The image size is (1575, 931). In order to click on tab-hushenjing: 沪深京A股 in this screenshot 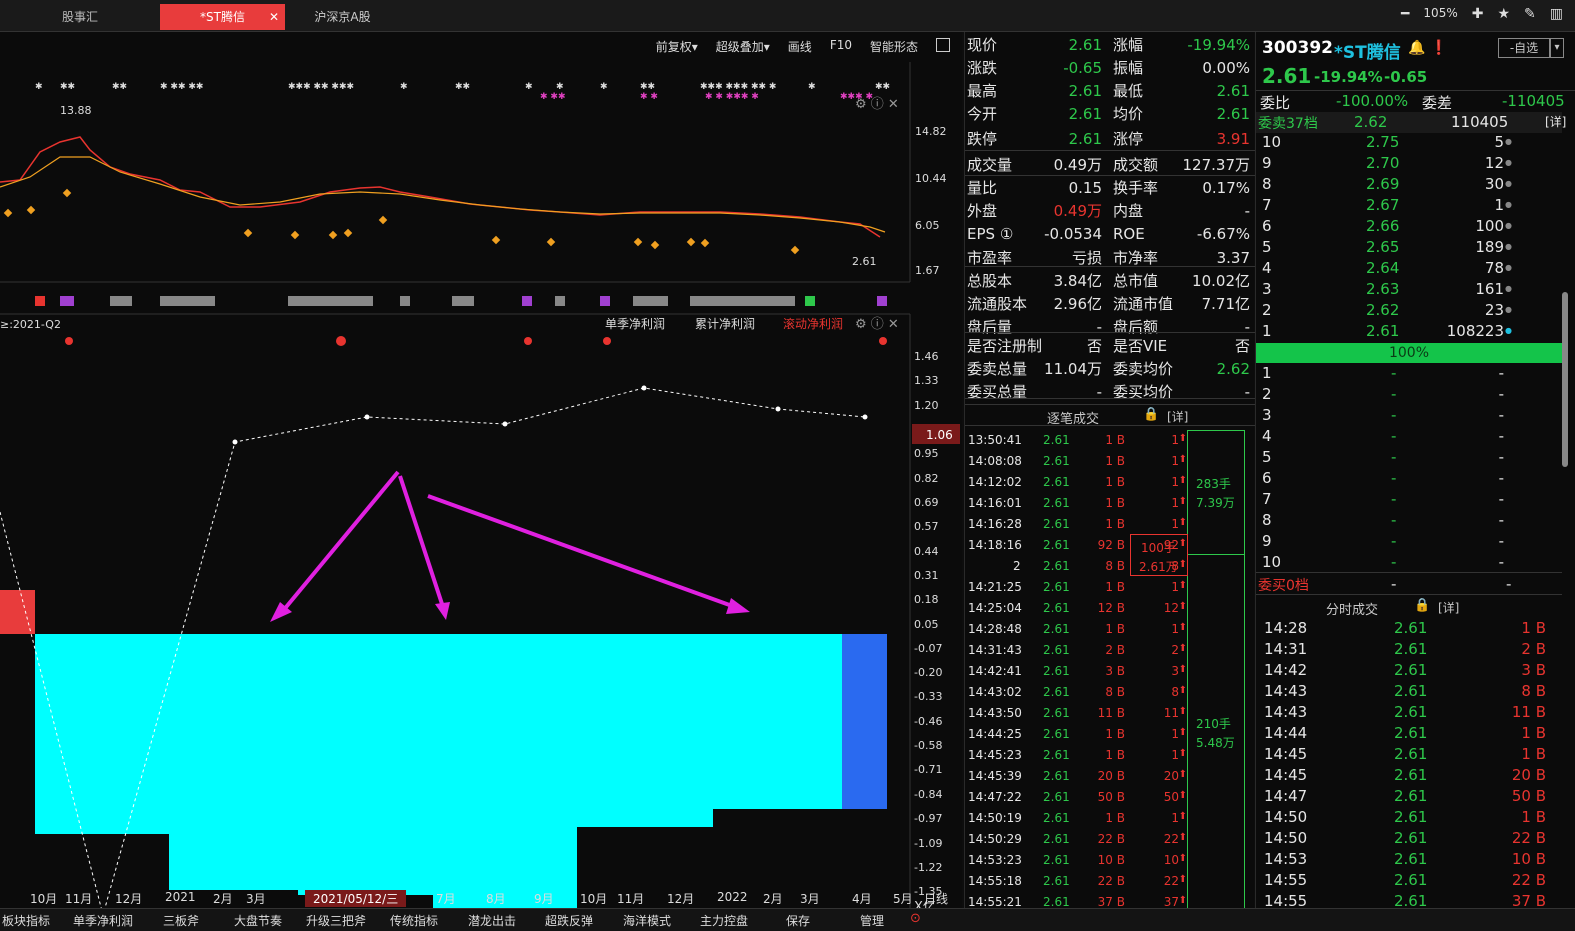, I will do `click(342, 17)`.